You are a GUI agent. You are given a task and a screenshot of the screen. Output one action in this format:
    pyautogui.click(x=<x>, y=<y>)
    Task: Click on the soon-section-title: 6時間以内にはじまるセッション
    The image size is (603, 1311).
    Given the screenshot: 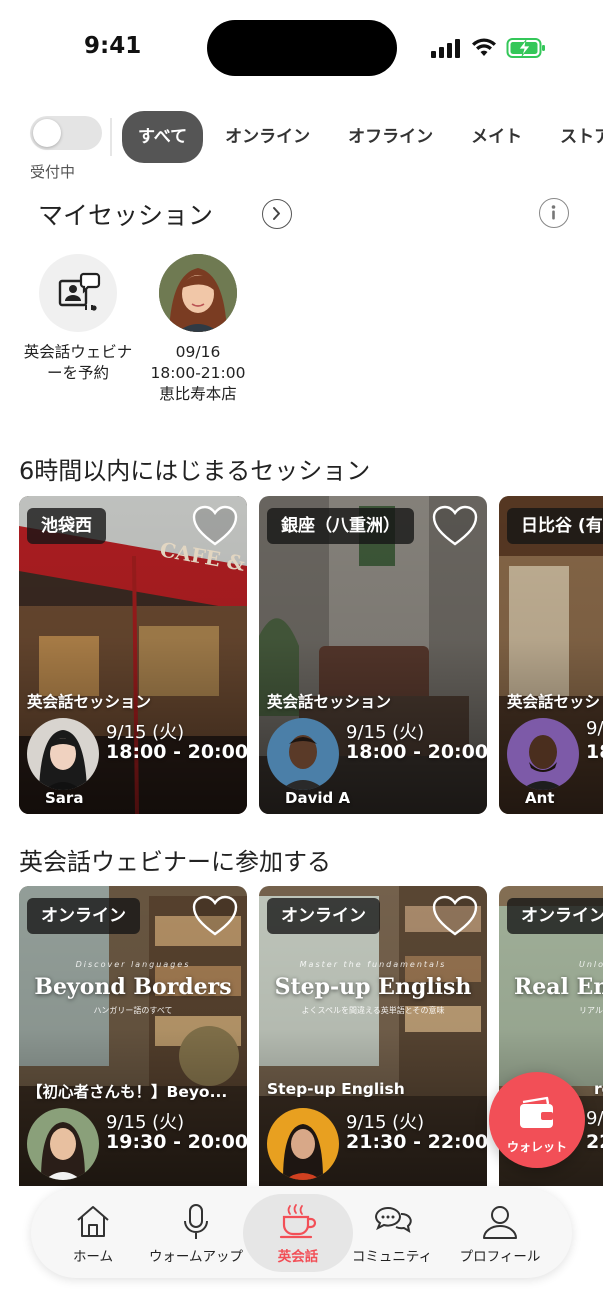 What is the action you would take?
    pyautogui.click(x=195, y=471)
    